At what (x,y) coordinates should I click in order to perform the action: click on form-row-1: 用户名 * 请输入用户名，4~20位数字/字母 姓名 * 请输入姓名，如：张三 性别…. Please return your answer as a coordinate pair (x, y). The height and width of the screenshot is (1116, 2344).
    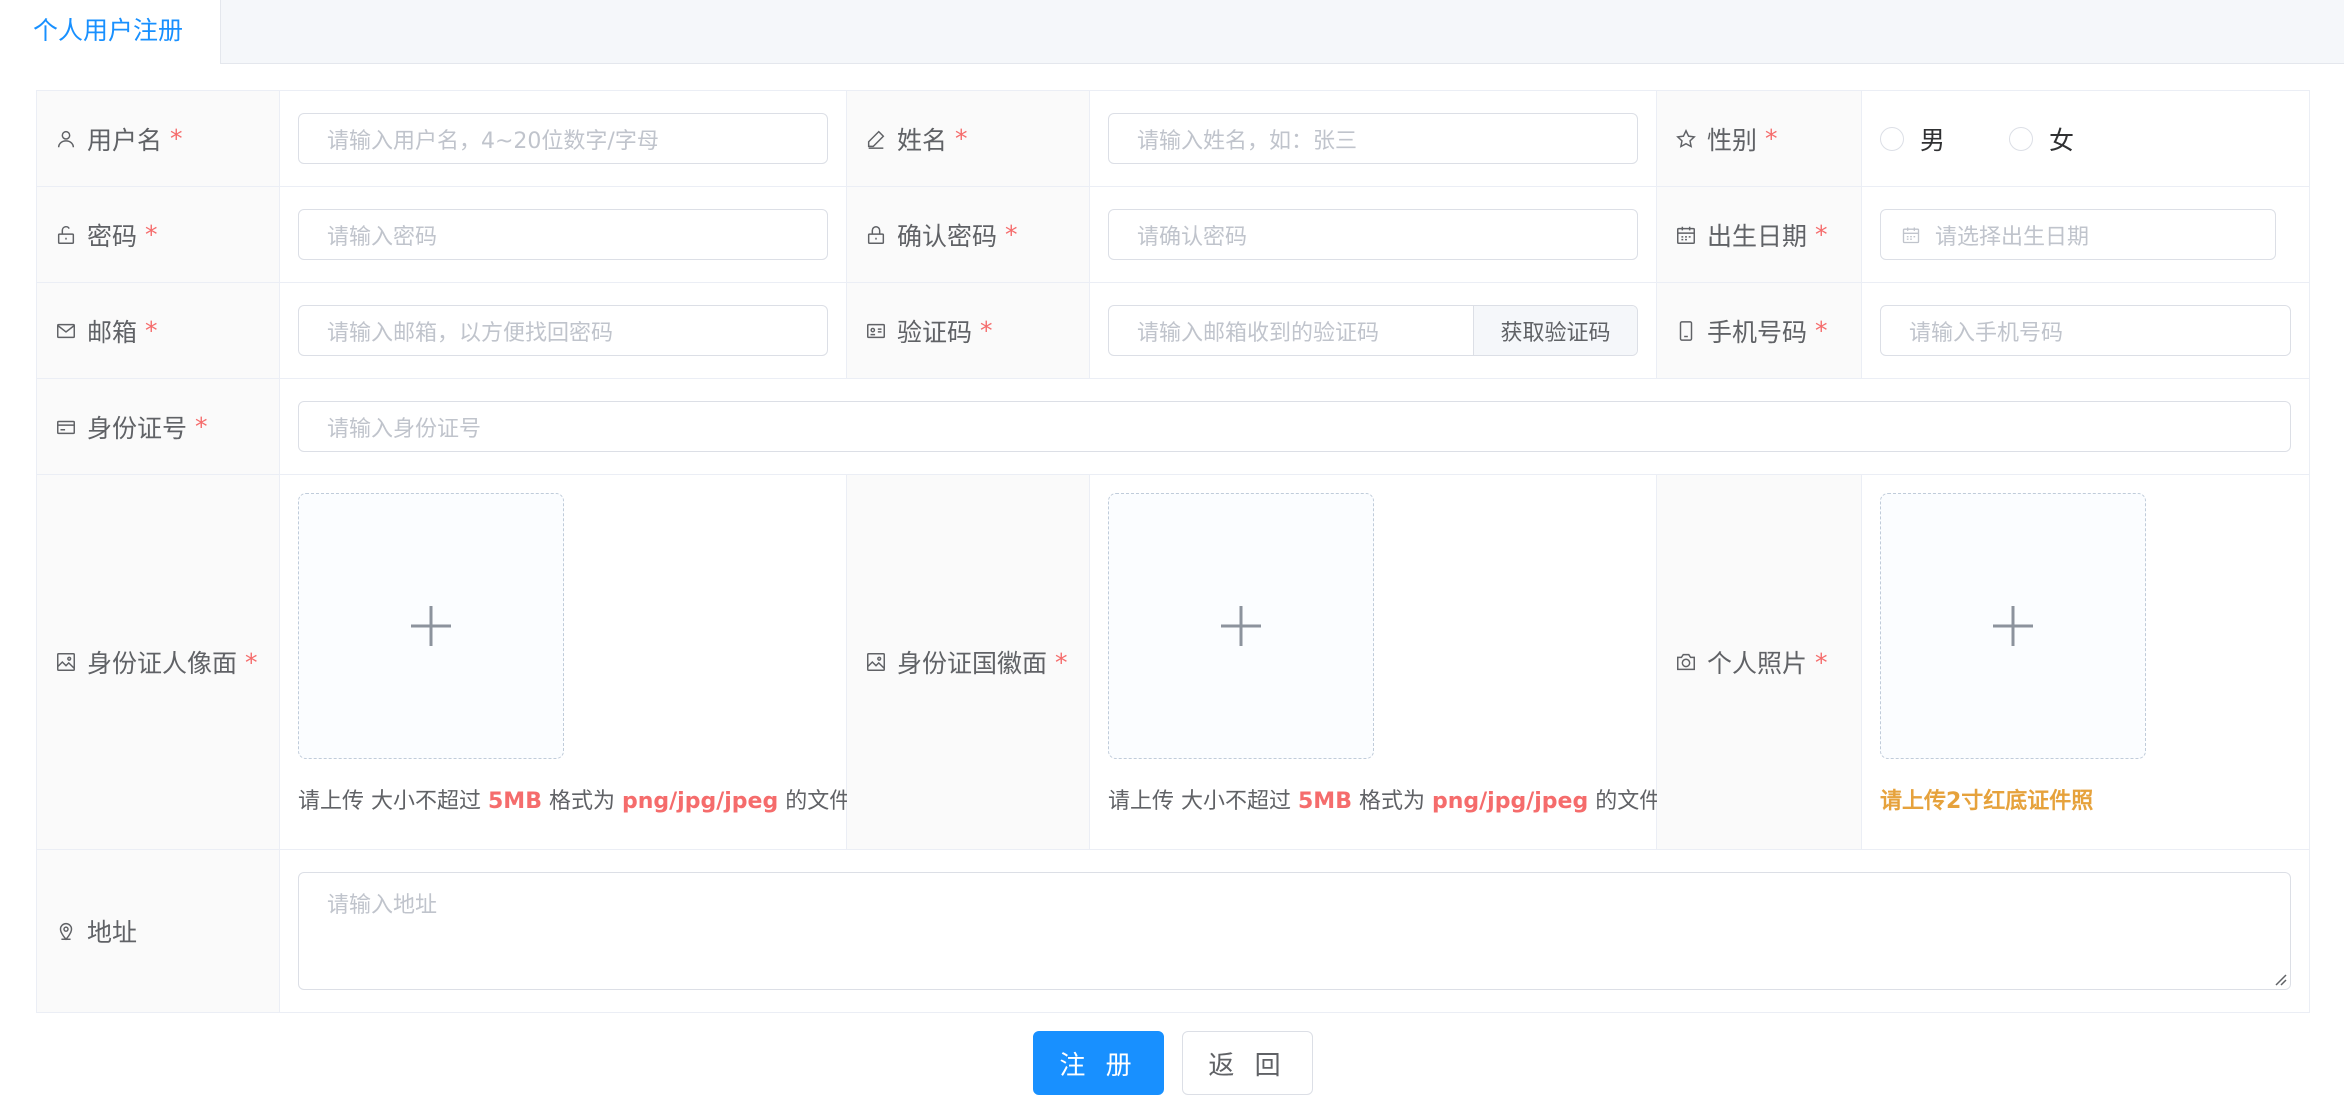
    Looking at the image, I should click on (1173, 139).